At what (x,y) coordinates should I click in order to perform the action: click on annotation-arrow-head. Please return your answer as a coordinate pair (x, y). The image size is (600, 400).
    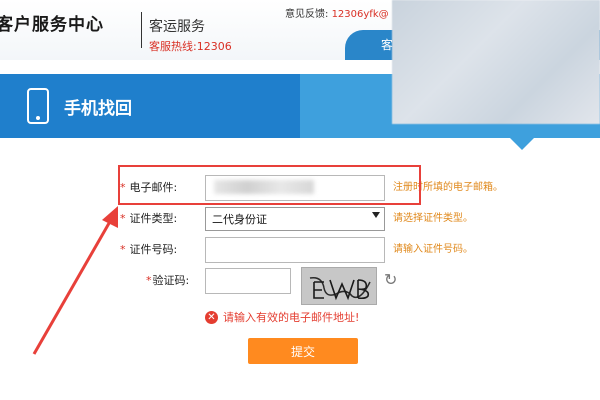
    Looking at the image, I should click on (110, 217).